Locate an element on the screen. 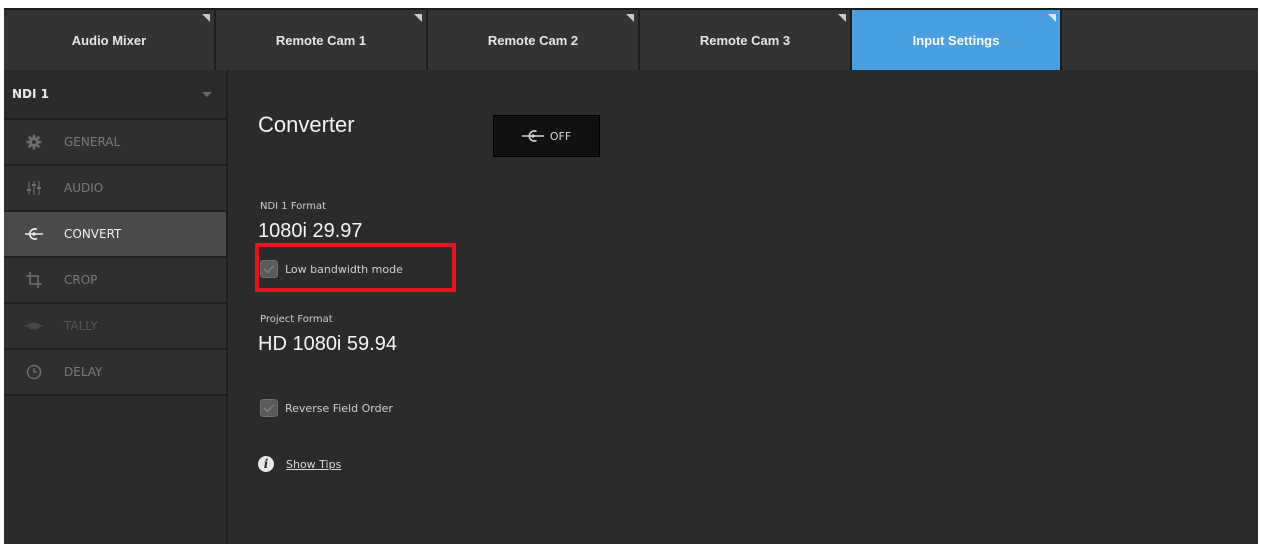 This screenshot has width=1261, height=544. sidebar-item-label: CONVERT is located at coordinates (93, 234).